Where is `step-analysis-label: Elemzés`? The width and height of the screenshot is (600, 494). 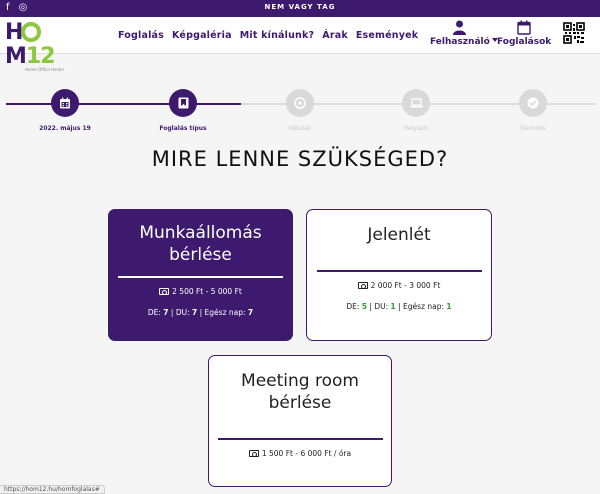
step-analysis-label: Elemzés is located at coordinates (533, 128).